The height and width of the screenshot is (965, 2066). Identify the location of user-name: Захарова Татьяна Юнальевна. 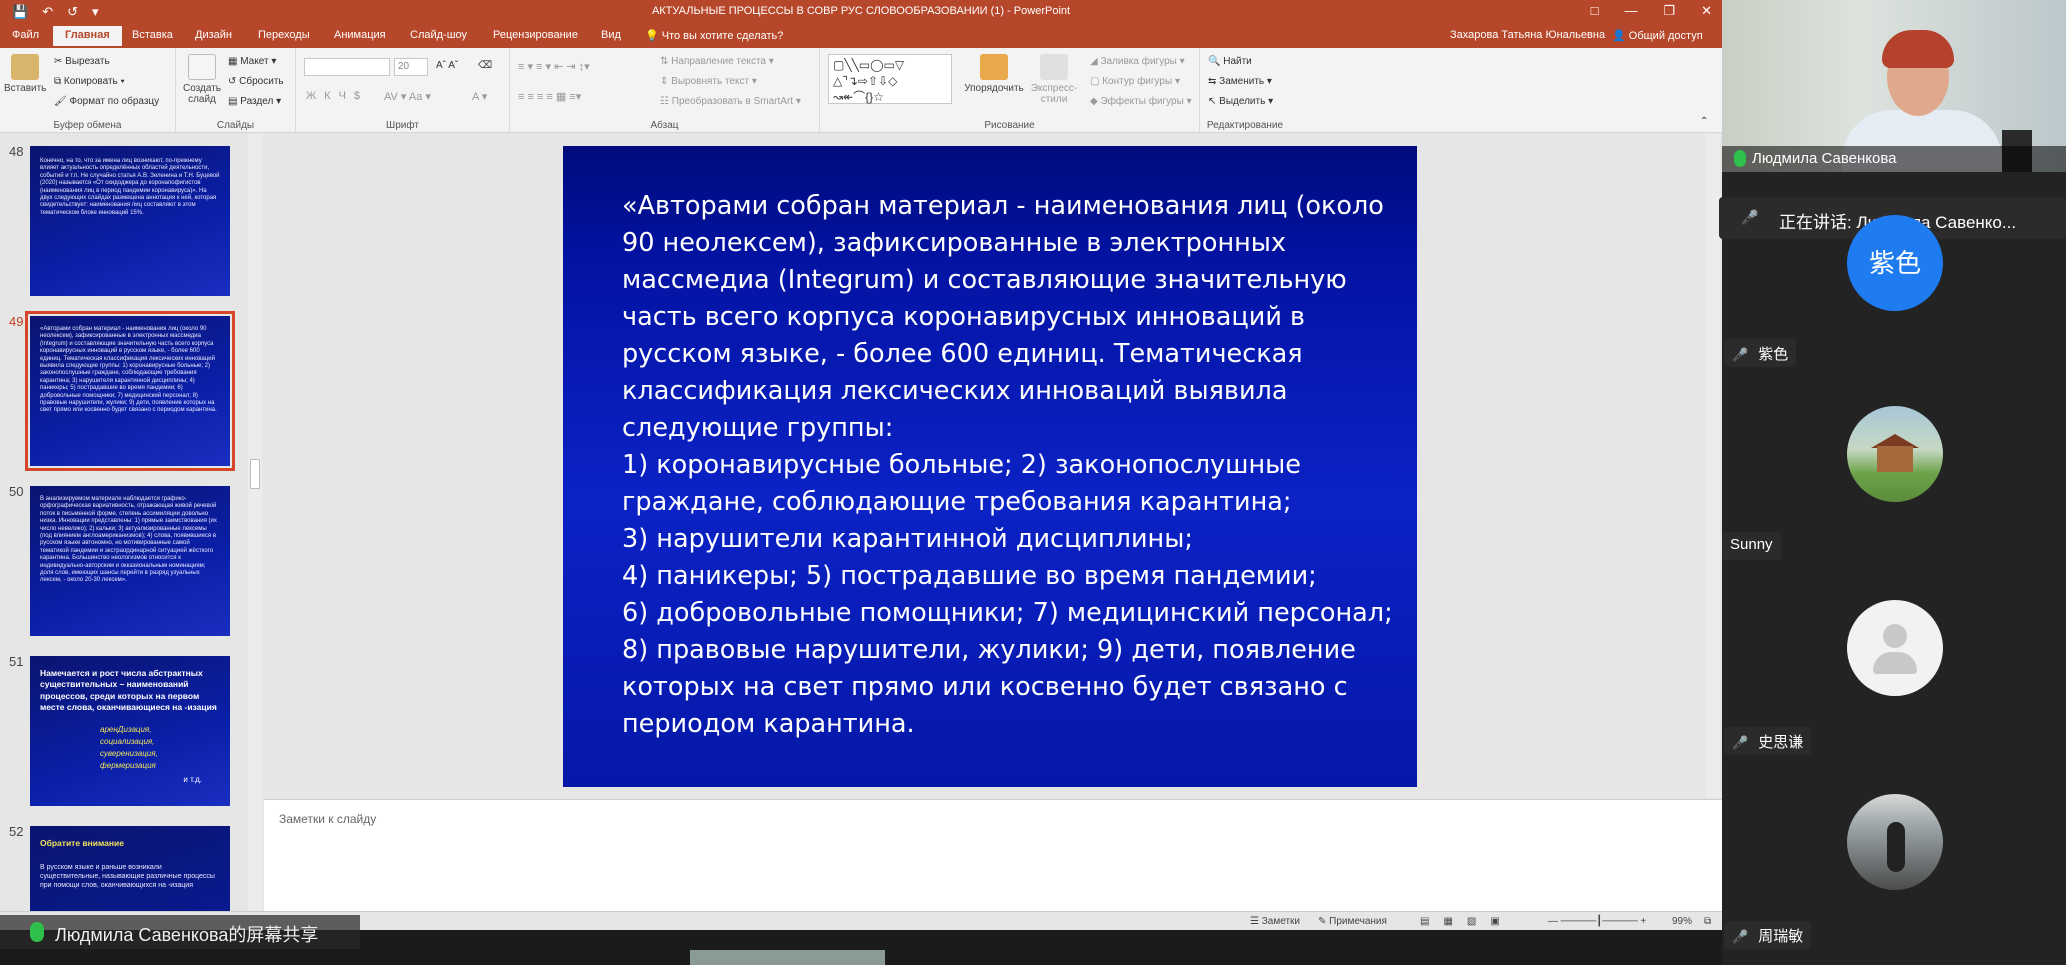
(1527, 35).